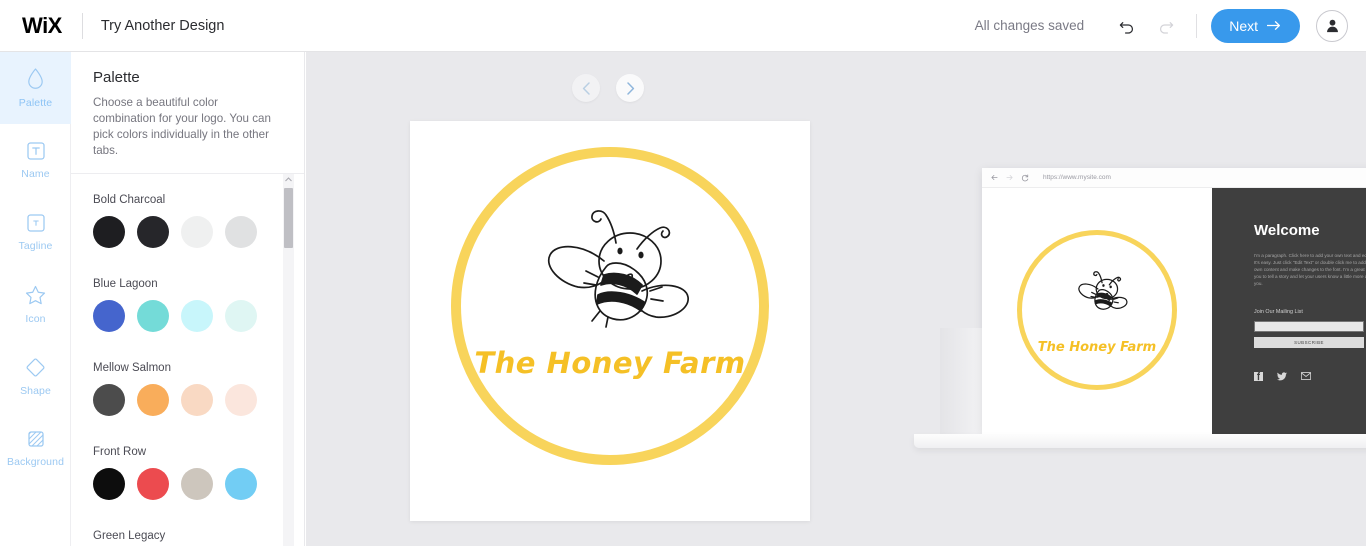 Image resolution: width=1366 pixels, height=546 pixels. I want to click on sidebar-item-palette-label: Palette, so click(35, 103).